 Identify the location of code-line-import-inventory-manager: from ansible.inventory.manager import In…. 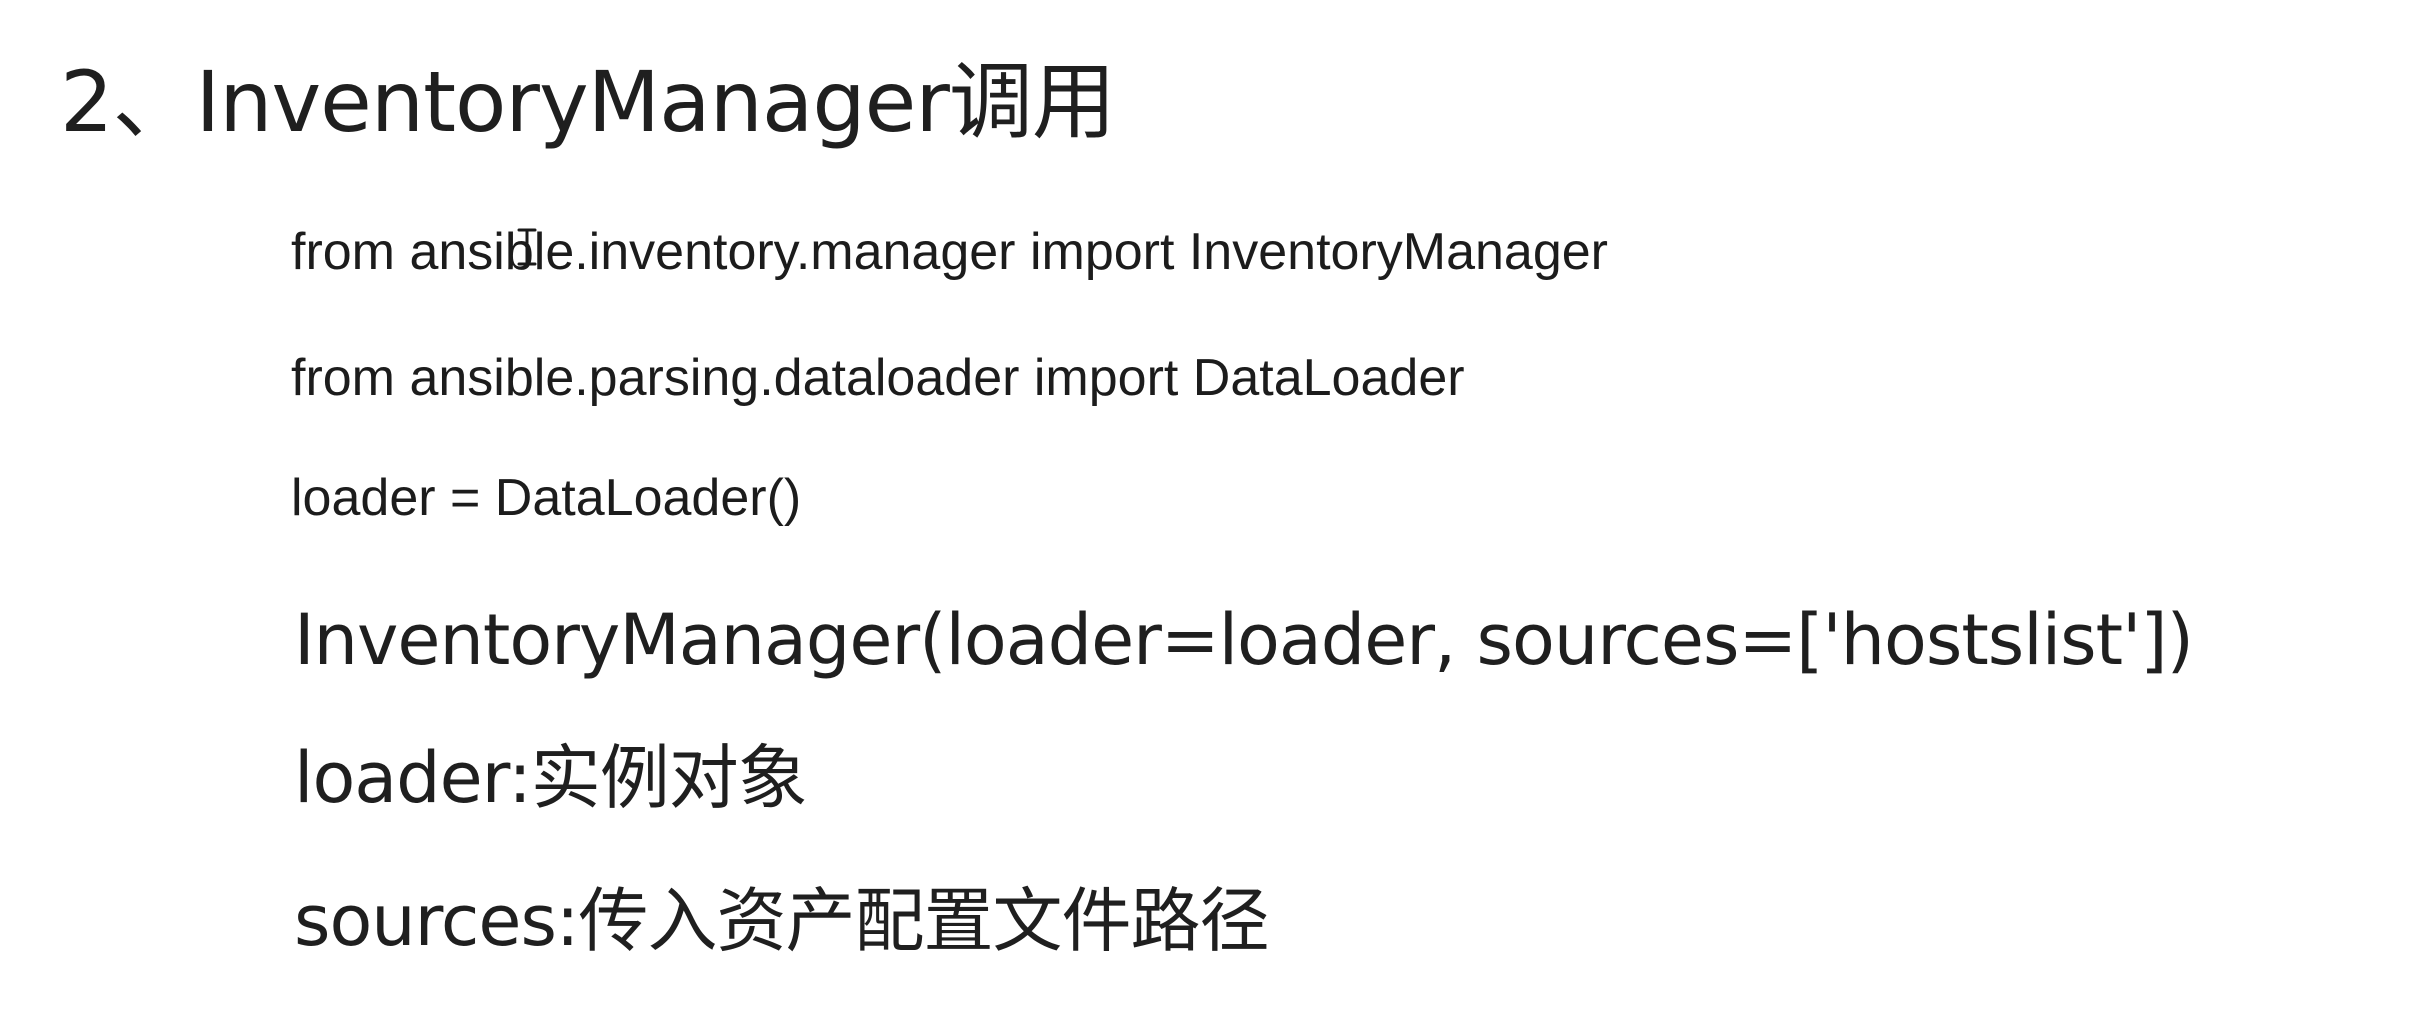
(949, 252).